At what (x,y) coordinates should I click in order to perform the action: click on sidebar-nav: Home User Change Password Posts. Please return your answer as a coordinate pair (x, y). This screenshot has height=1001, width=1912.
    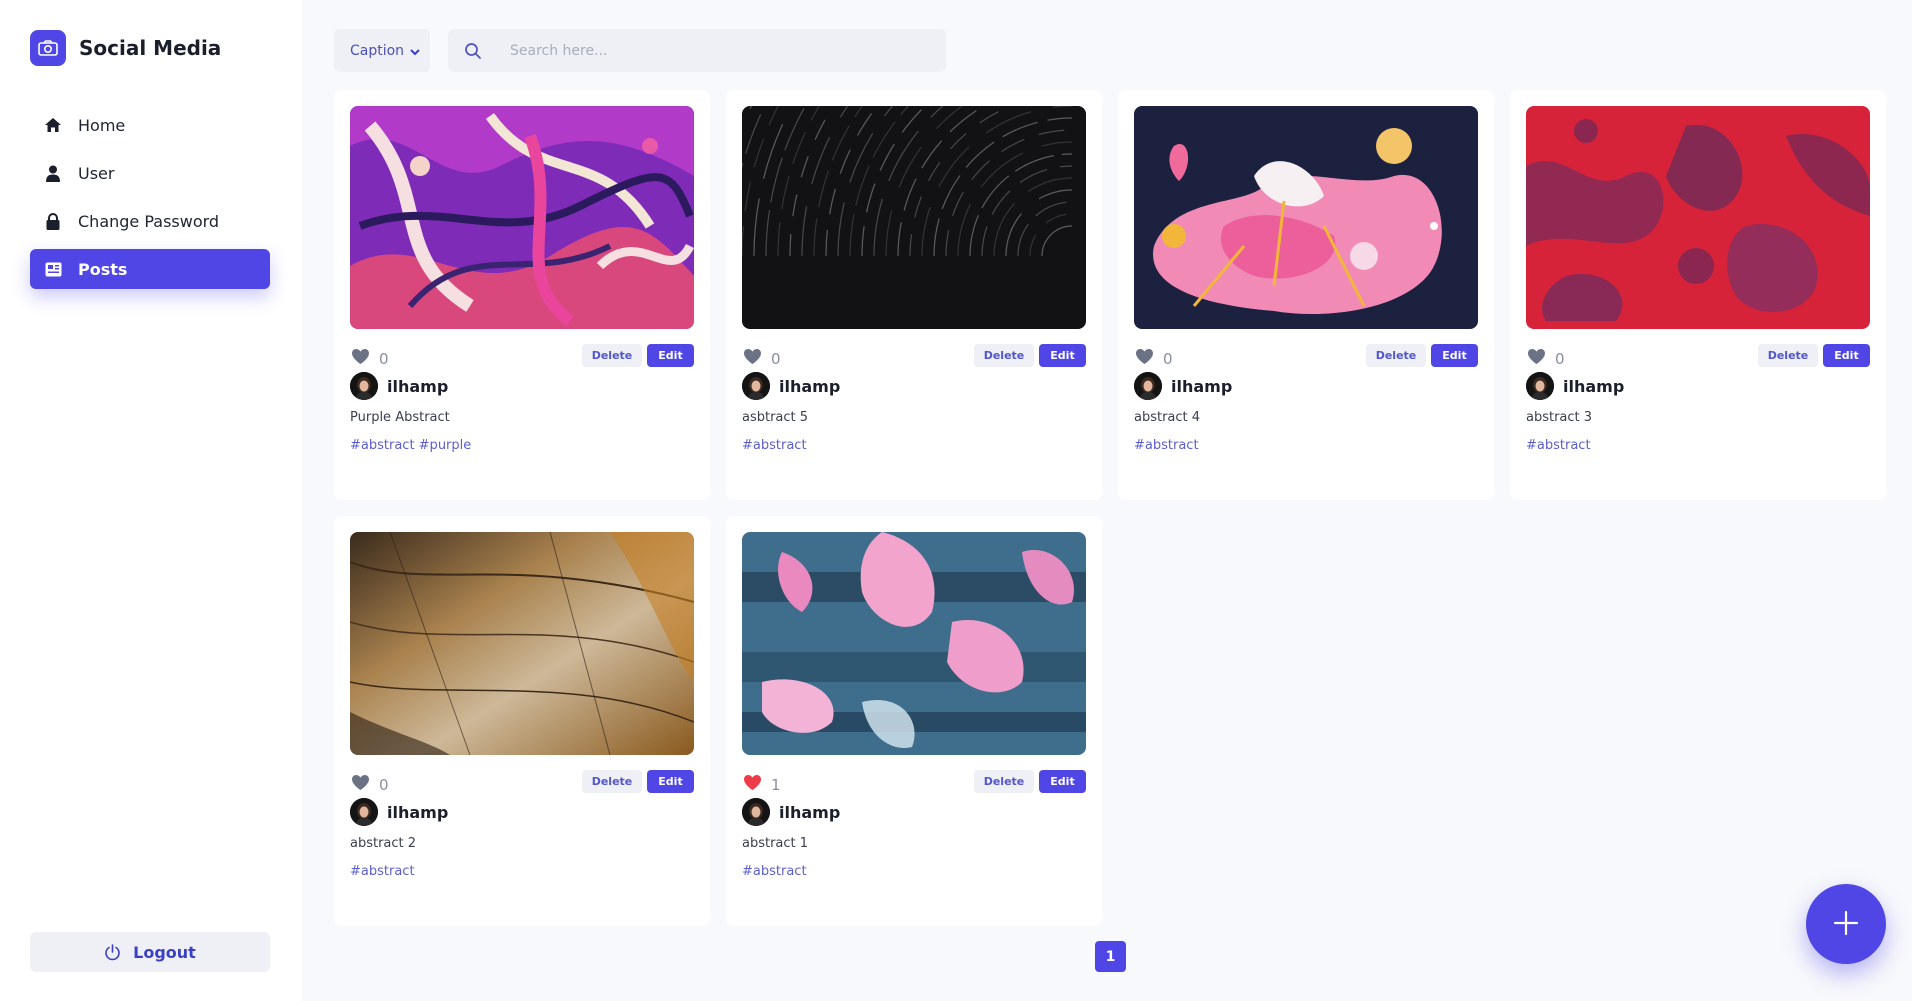
    Looking at the image, I should click on (150, 201).